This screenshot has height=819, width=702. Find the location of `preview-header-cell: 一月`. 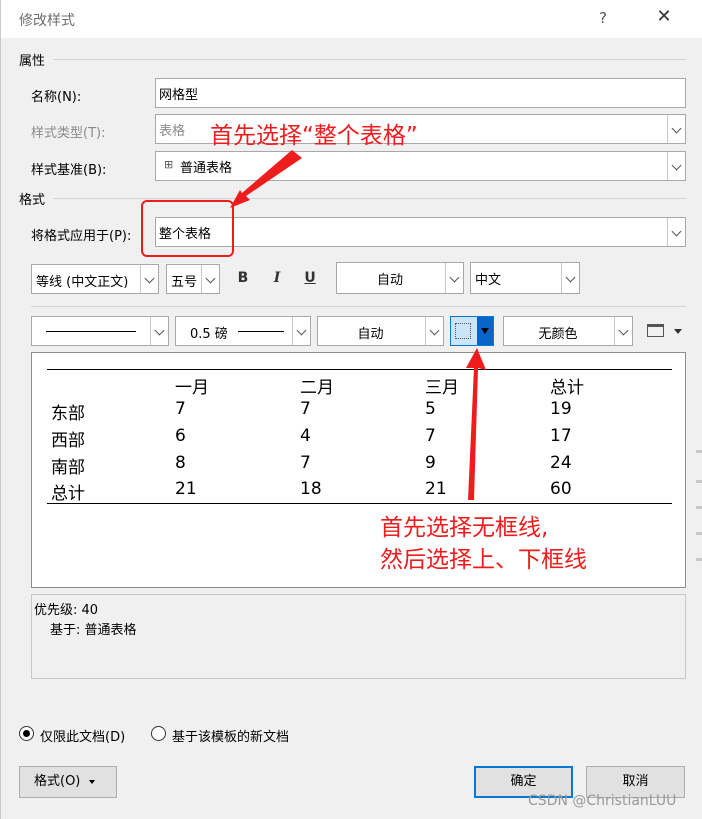

preview-header-cell: 一月 is located at coordinates (192, 388).